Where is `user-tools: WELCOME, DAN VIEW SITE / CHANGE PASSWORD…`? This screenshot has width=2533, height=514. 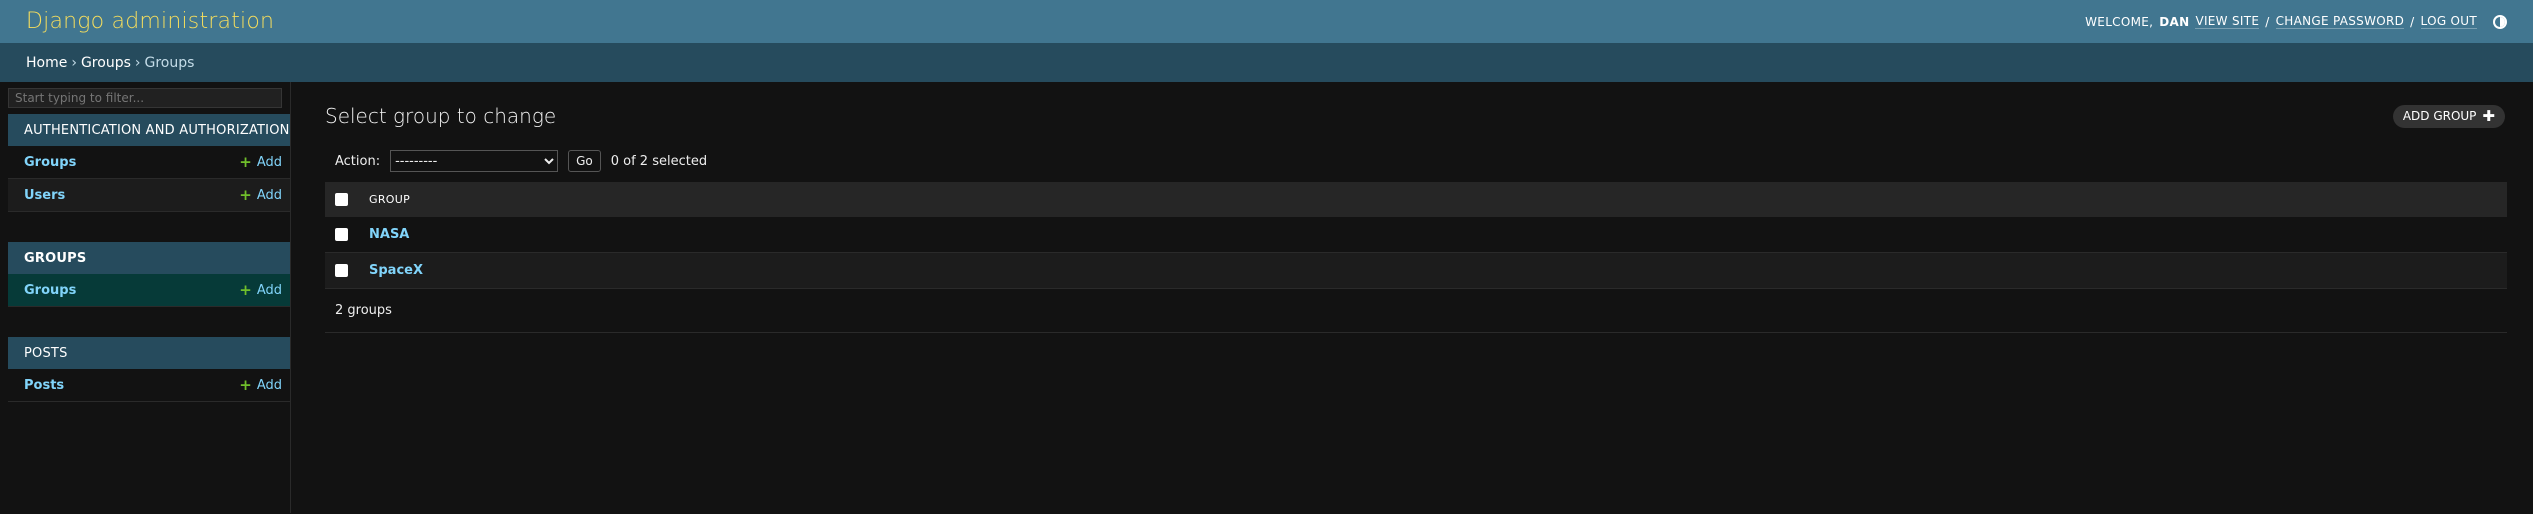 user-tools: WELCOME, DAN VIEW SITE / CHANGE PASSWORD… is located at coordinates (2296, 21).